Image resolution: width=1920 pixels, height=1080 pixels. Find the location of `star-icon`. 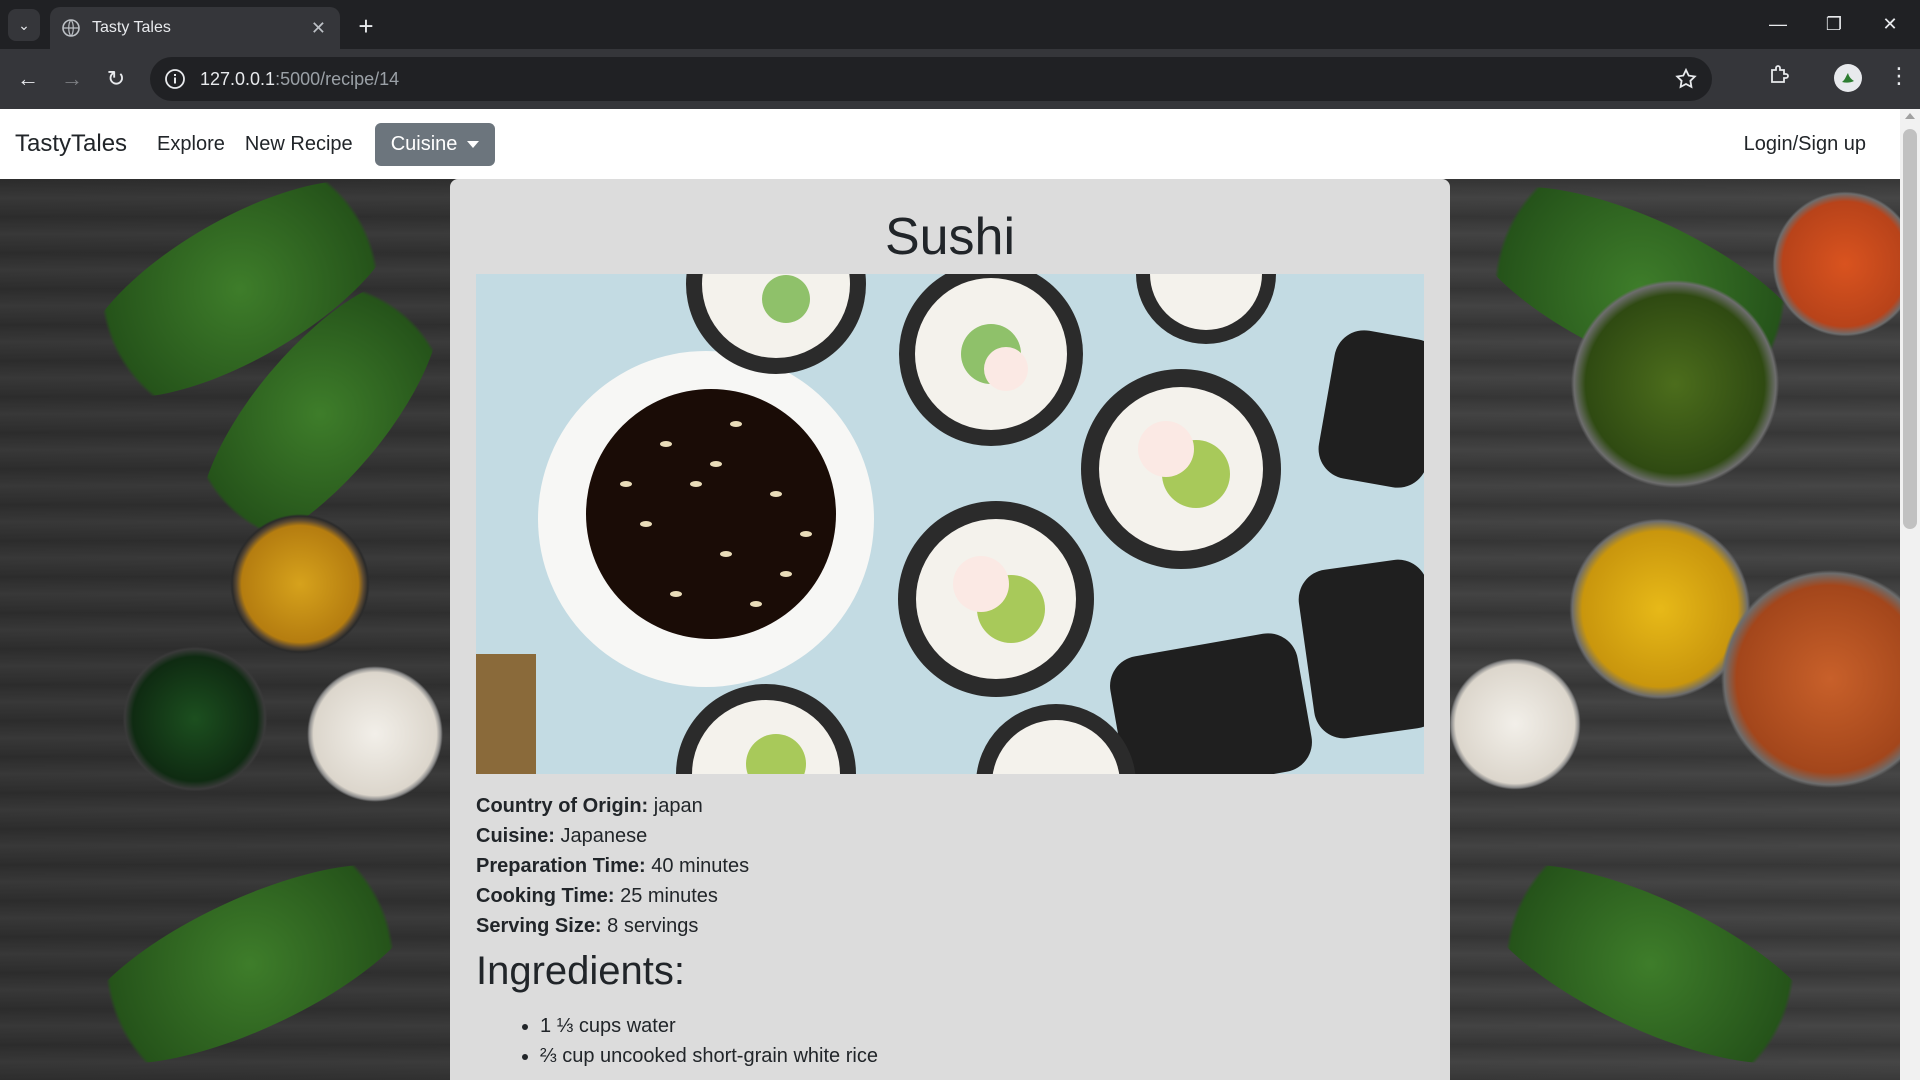

star-icon is located at coordinates (1686, 79).